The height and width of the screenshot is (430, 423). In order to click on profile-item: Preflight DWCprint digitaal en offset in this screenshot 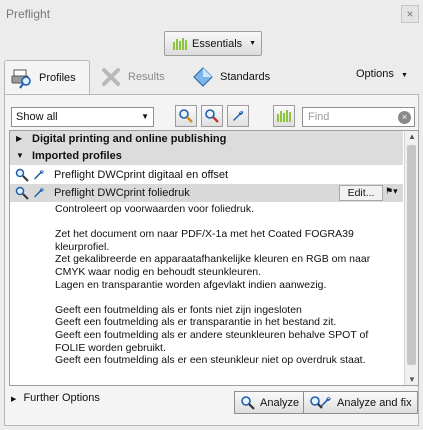, I will do `click(206, 175)`.